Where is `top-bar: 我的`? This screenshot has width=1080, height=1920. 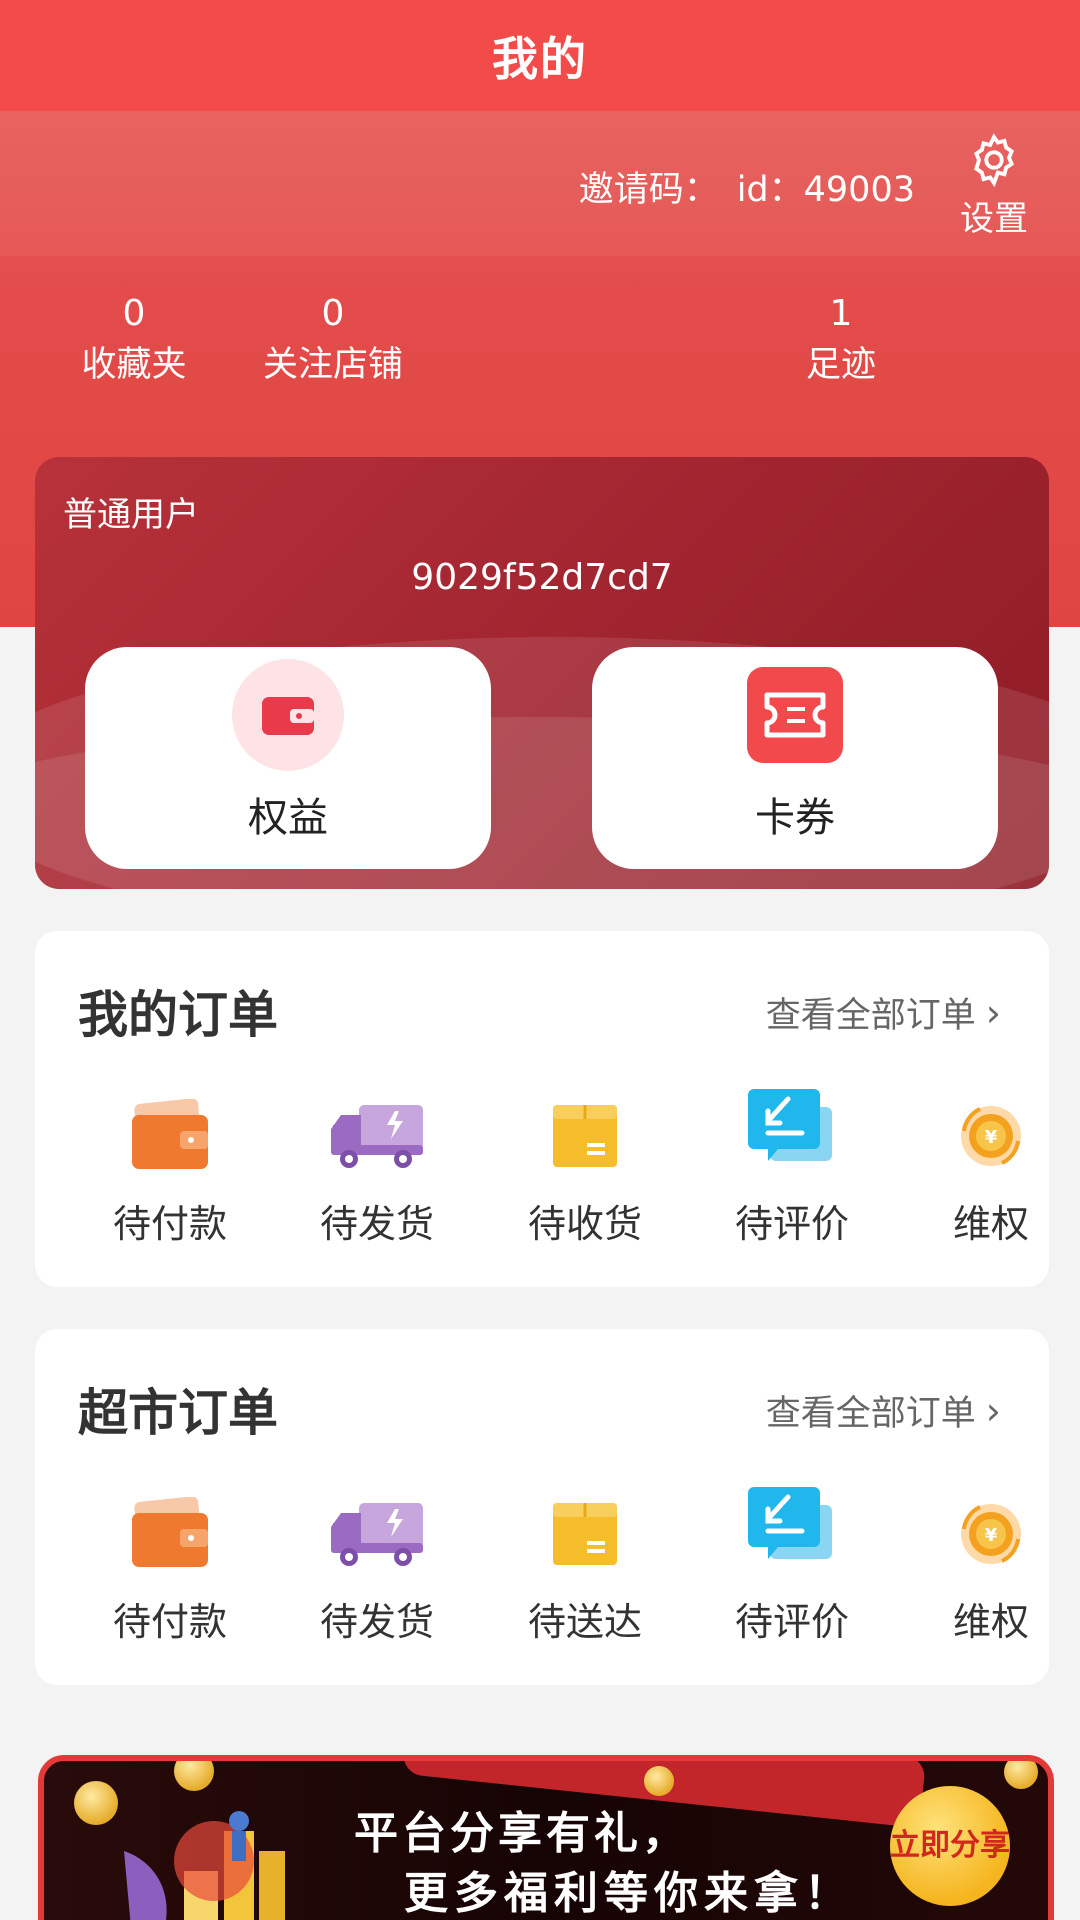
top-bar: 我的 is located at coordinates (540, 55).